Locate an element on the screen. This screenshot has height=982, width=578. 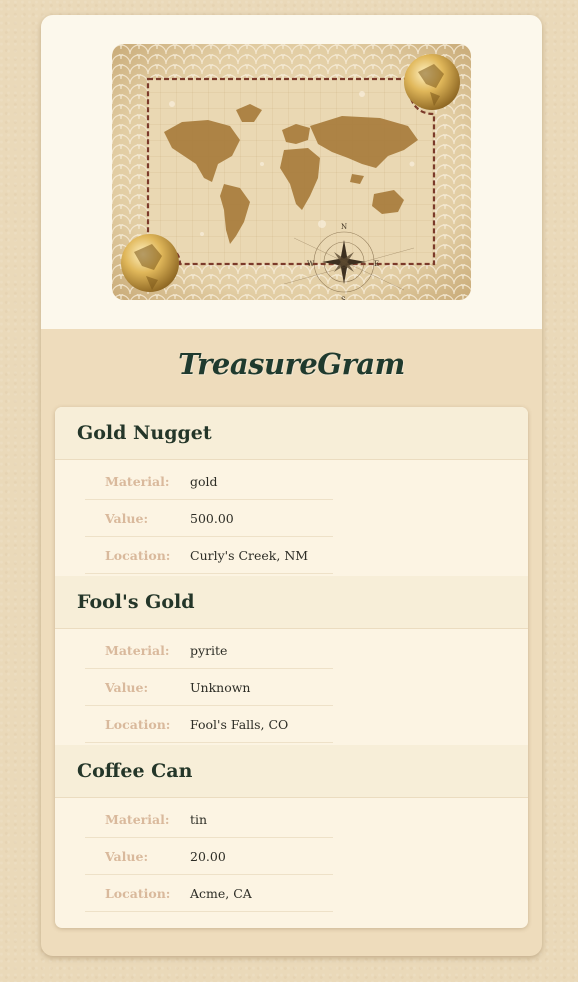
detail-value: Curly's Creek, NM is located at coordinates (249, 555).